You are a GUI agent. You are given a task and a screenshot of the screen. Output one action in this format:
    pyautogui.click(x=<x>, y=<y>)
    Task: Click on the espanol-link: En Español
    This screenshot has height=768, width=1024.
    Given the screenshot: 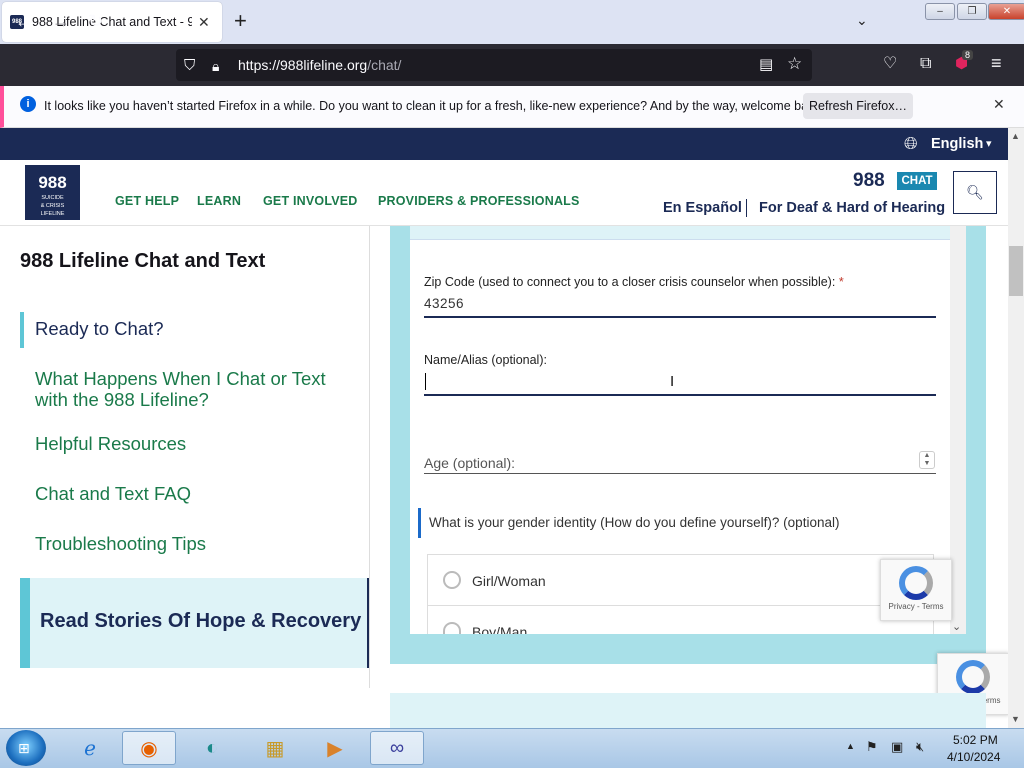 What is the action you would take?
    pyautogui.click(x=702, y=208)
    